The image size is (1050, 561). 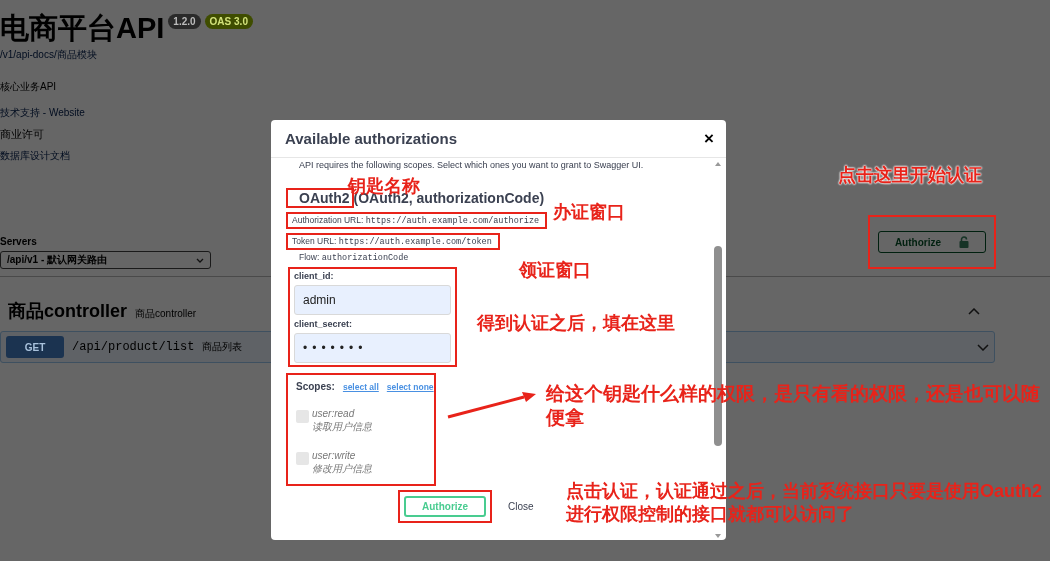 What do you see at coordinates (314, 276) in the screenshot?
I see `field-label: client_id:` at bounding box center [314, 276].